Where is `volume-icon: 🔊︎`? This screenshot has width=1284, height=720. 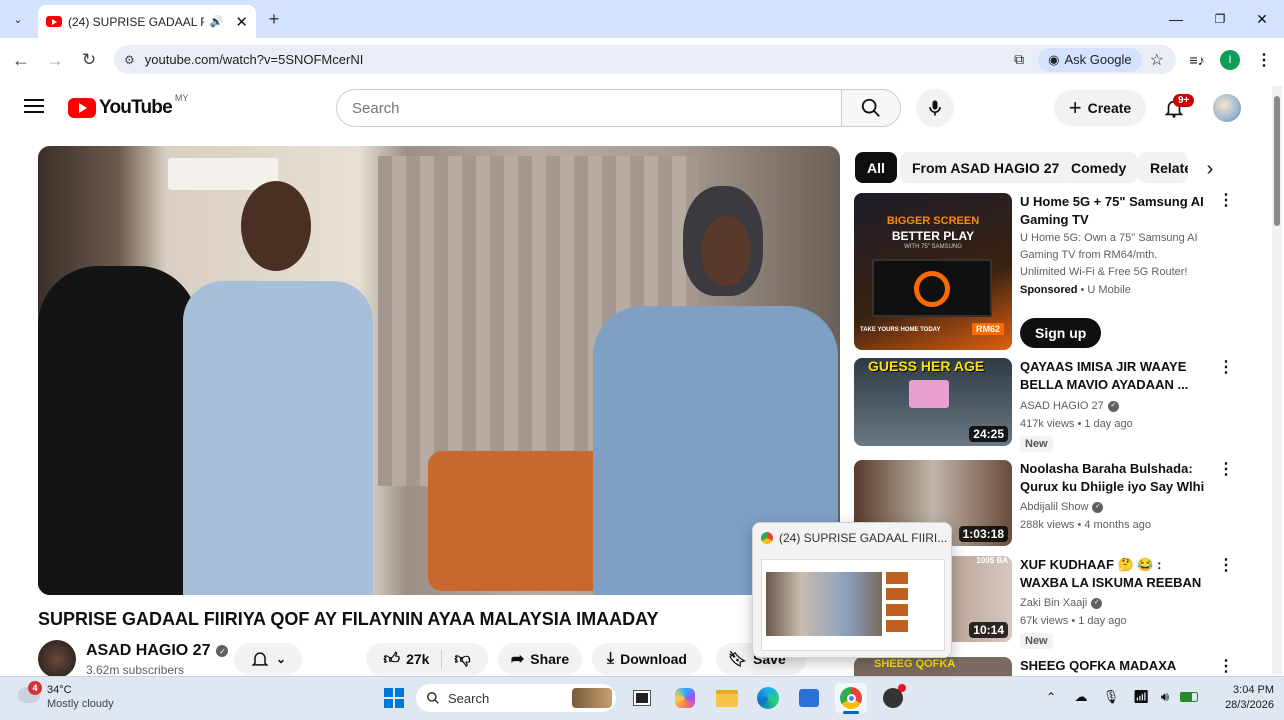 volume-icon: 🔊︎ is located at coordinates (1165, 697).